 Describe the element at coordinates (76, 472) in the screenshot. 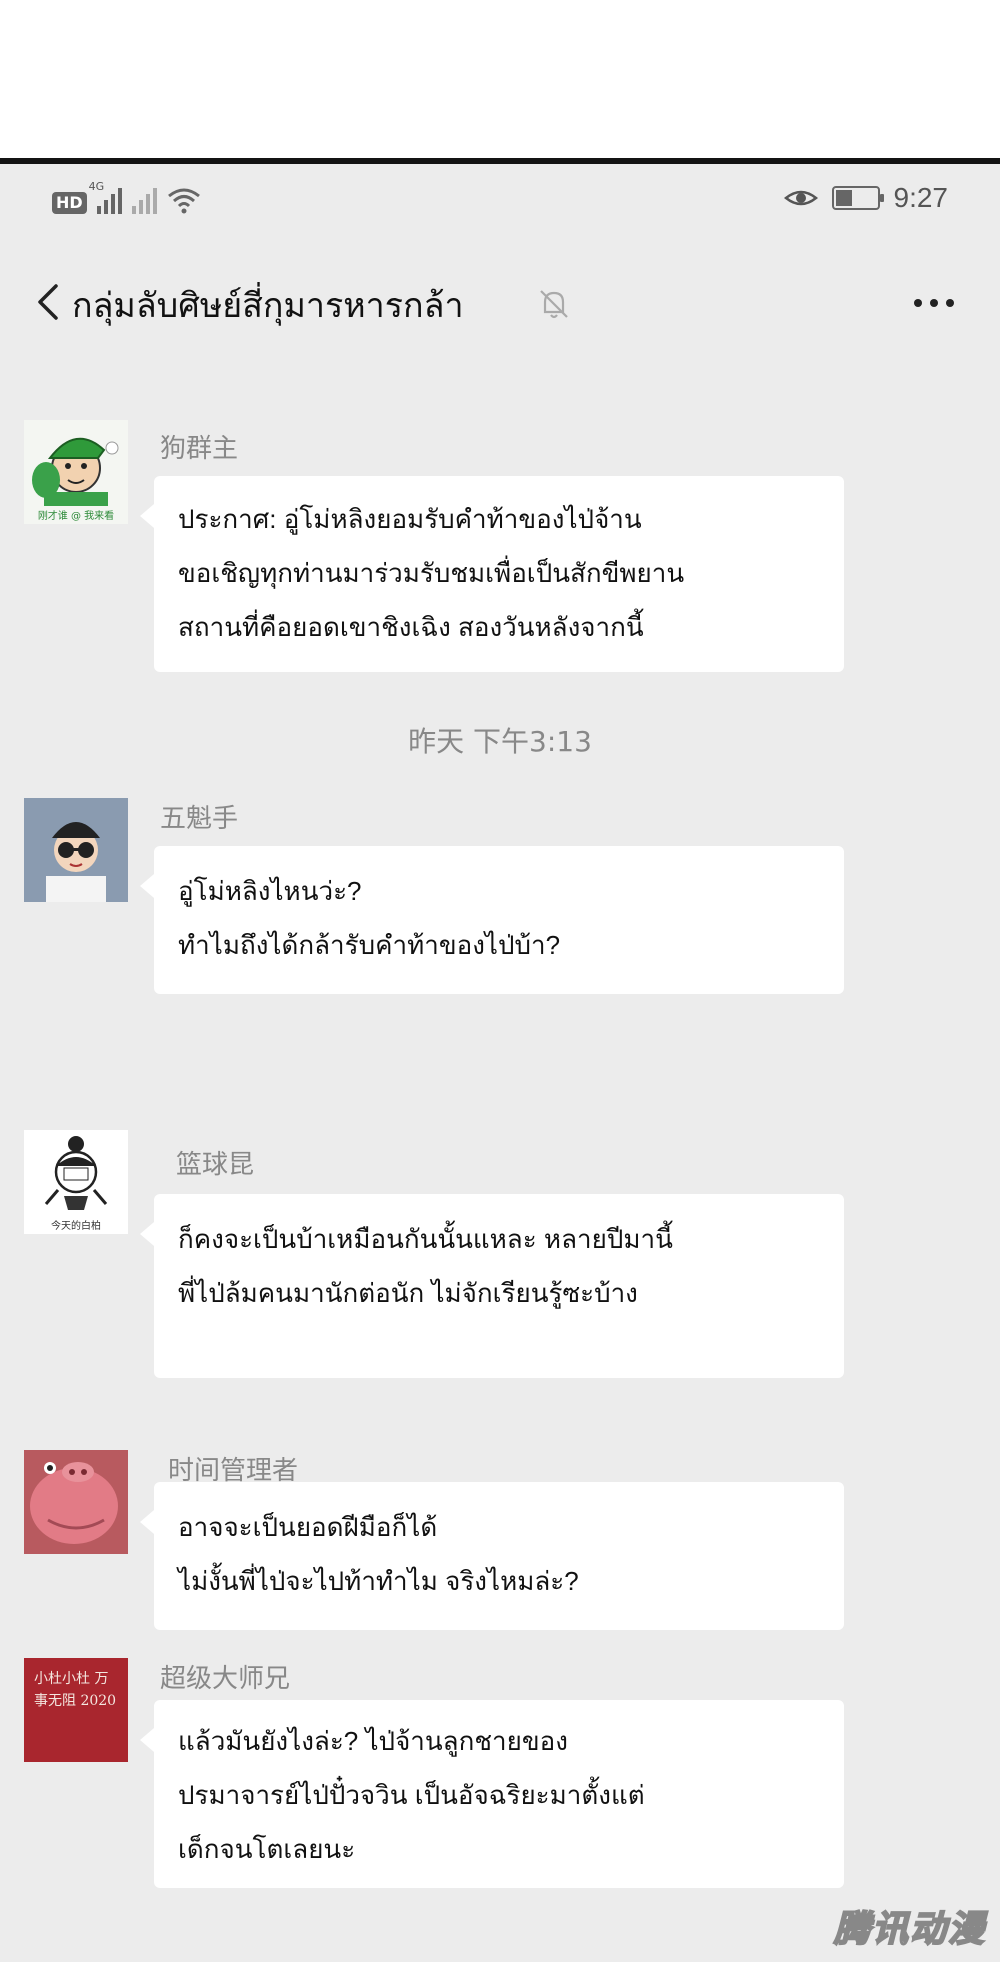

I see `avatar: 刚才谁 @ 我来看` at that location.